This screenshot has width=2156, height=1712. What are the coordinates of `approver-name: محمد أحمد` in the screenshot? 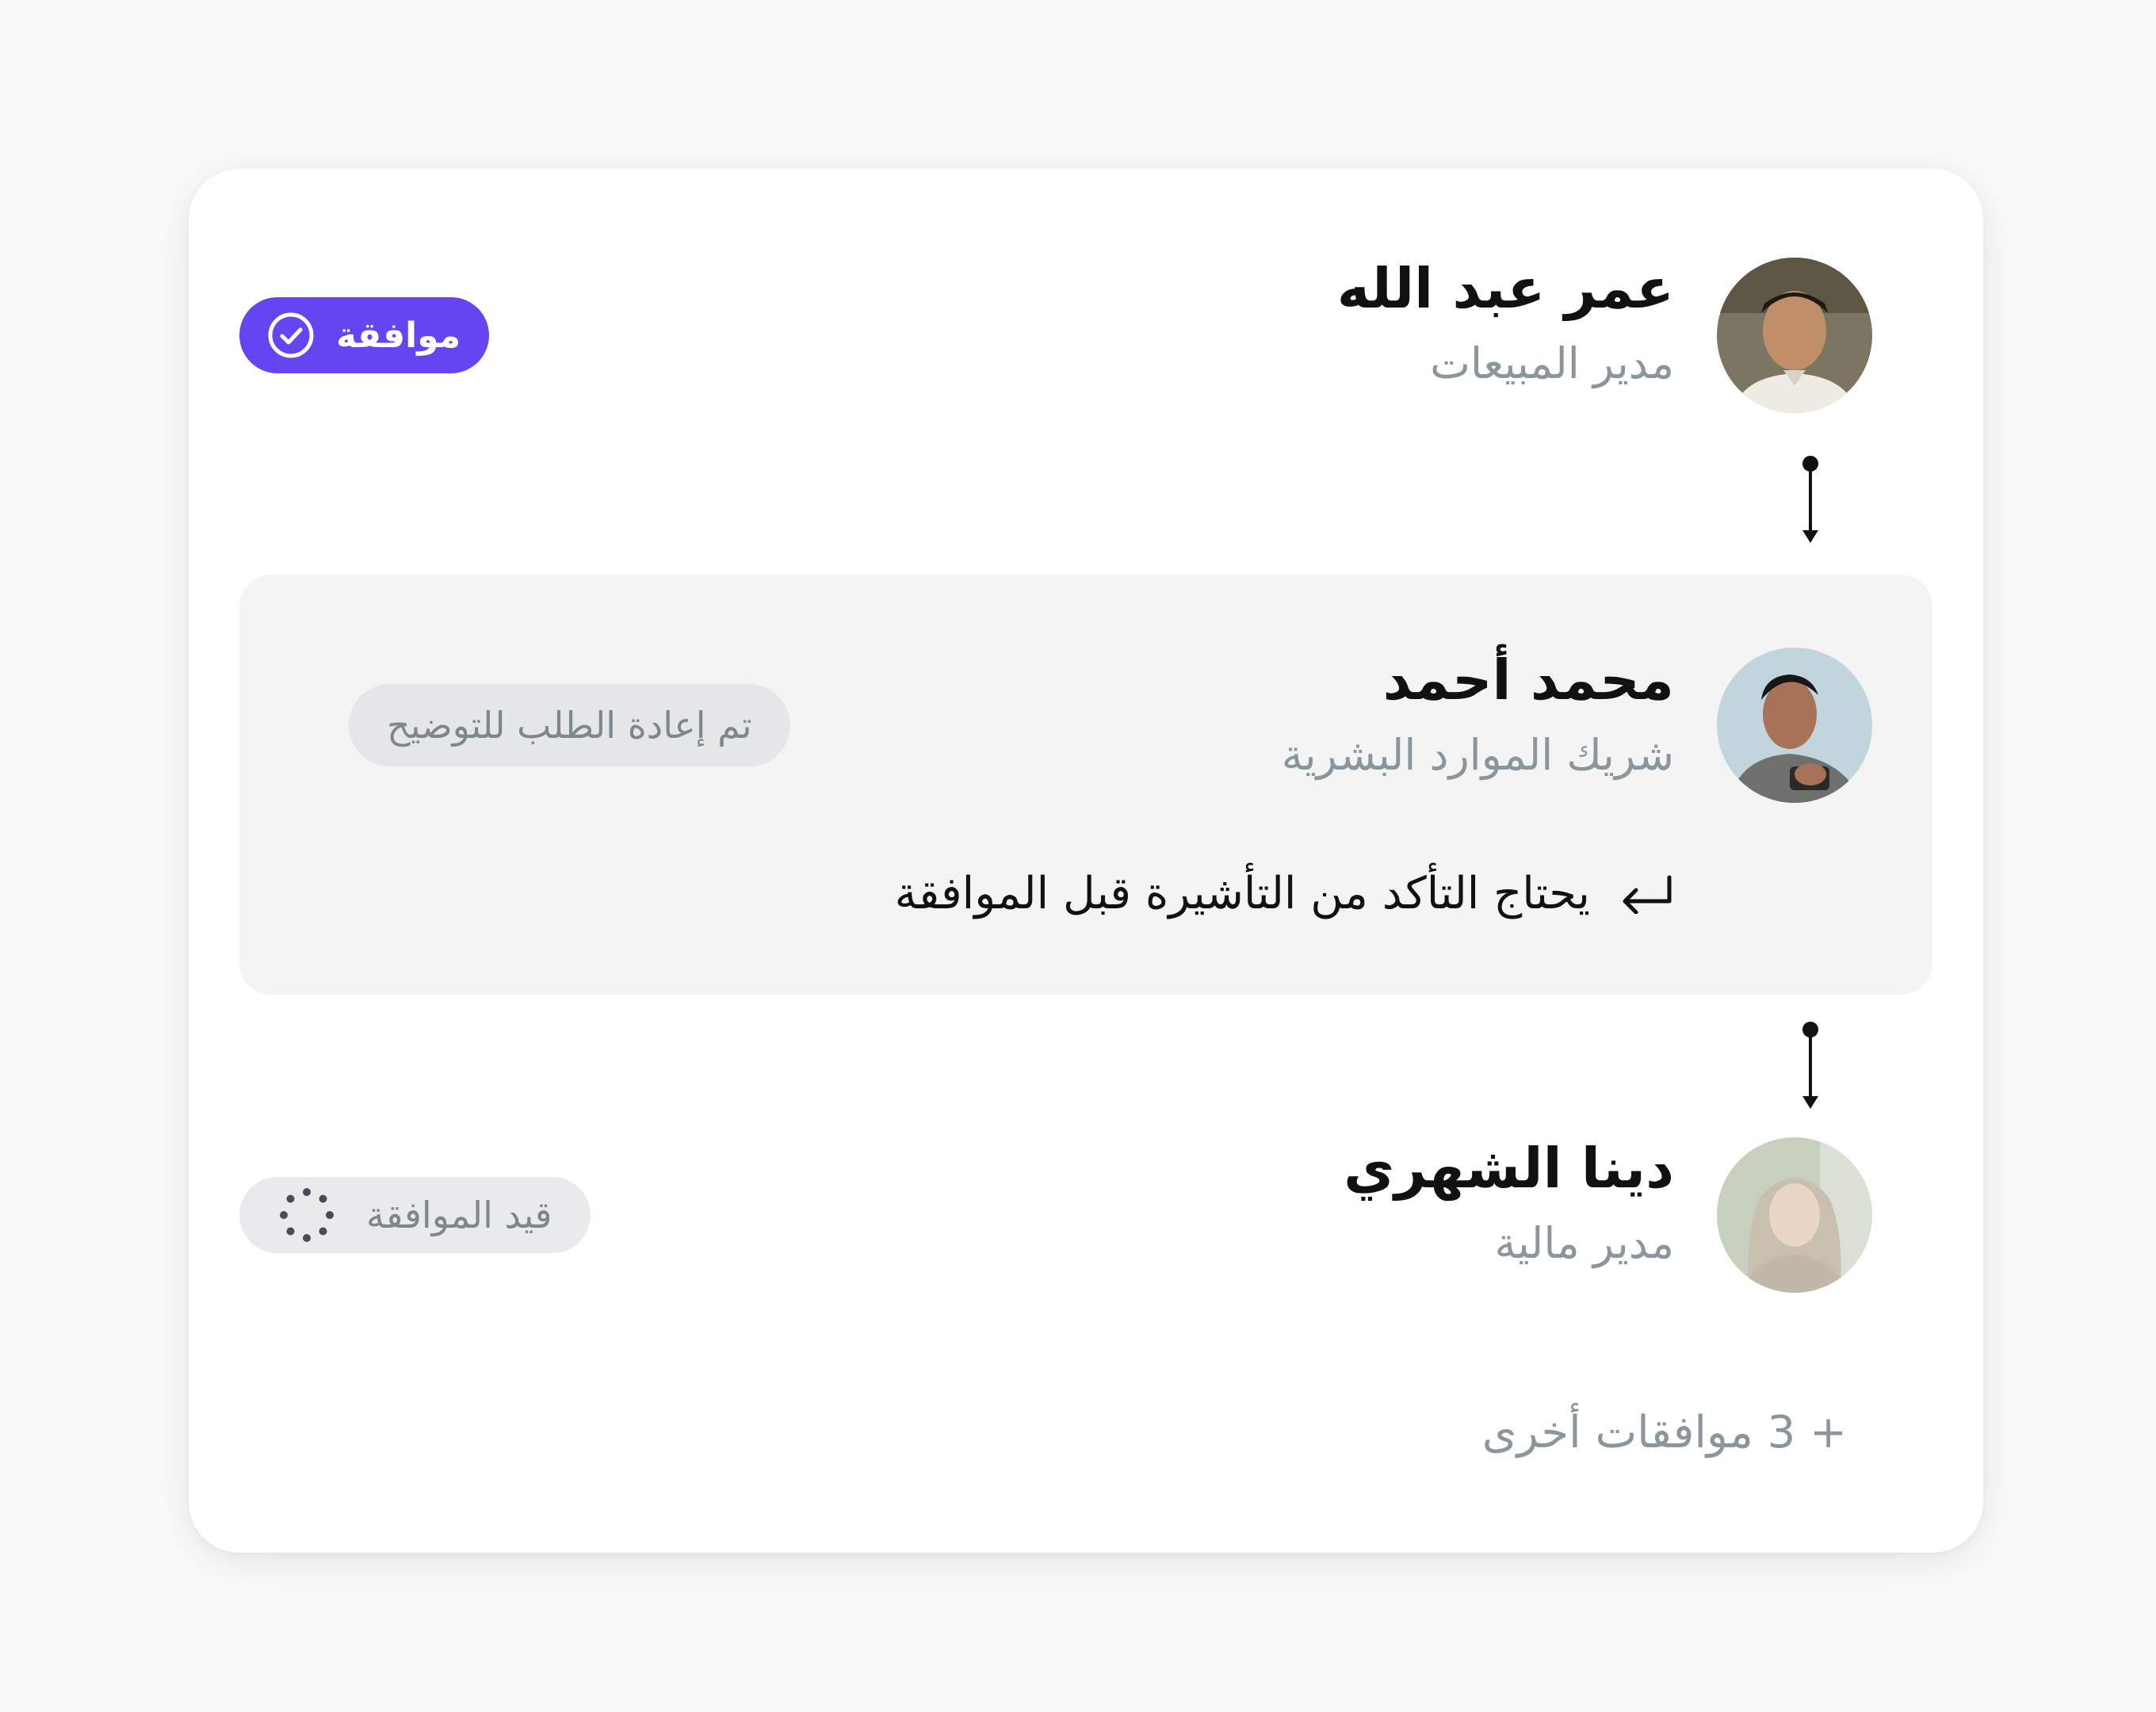 It's located at (1528, 681).